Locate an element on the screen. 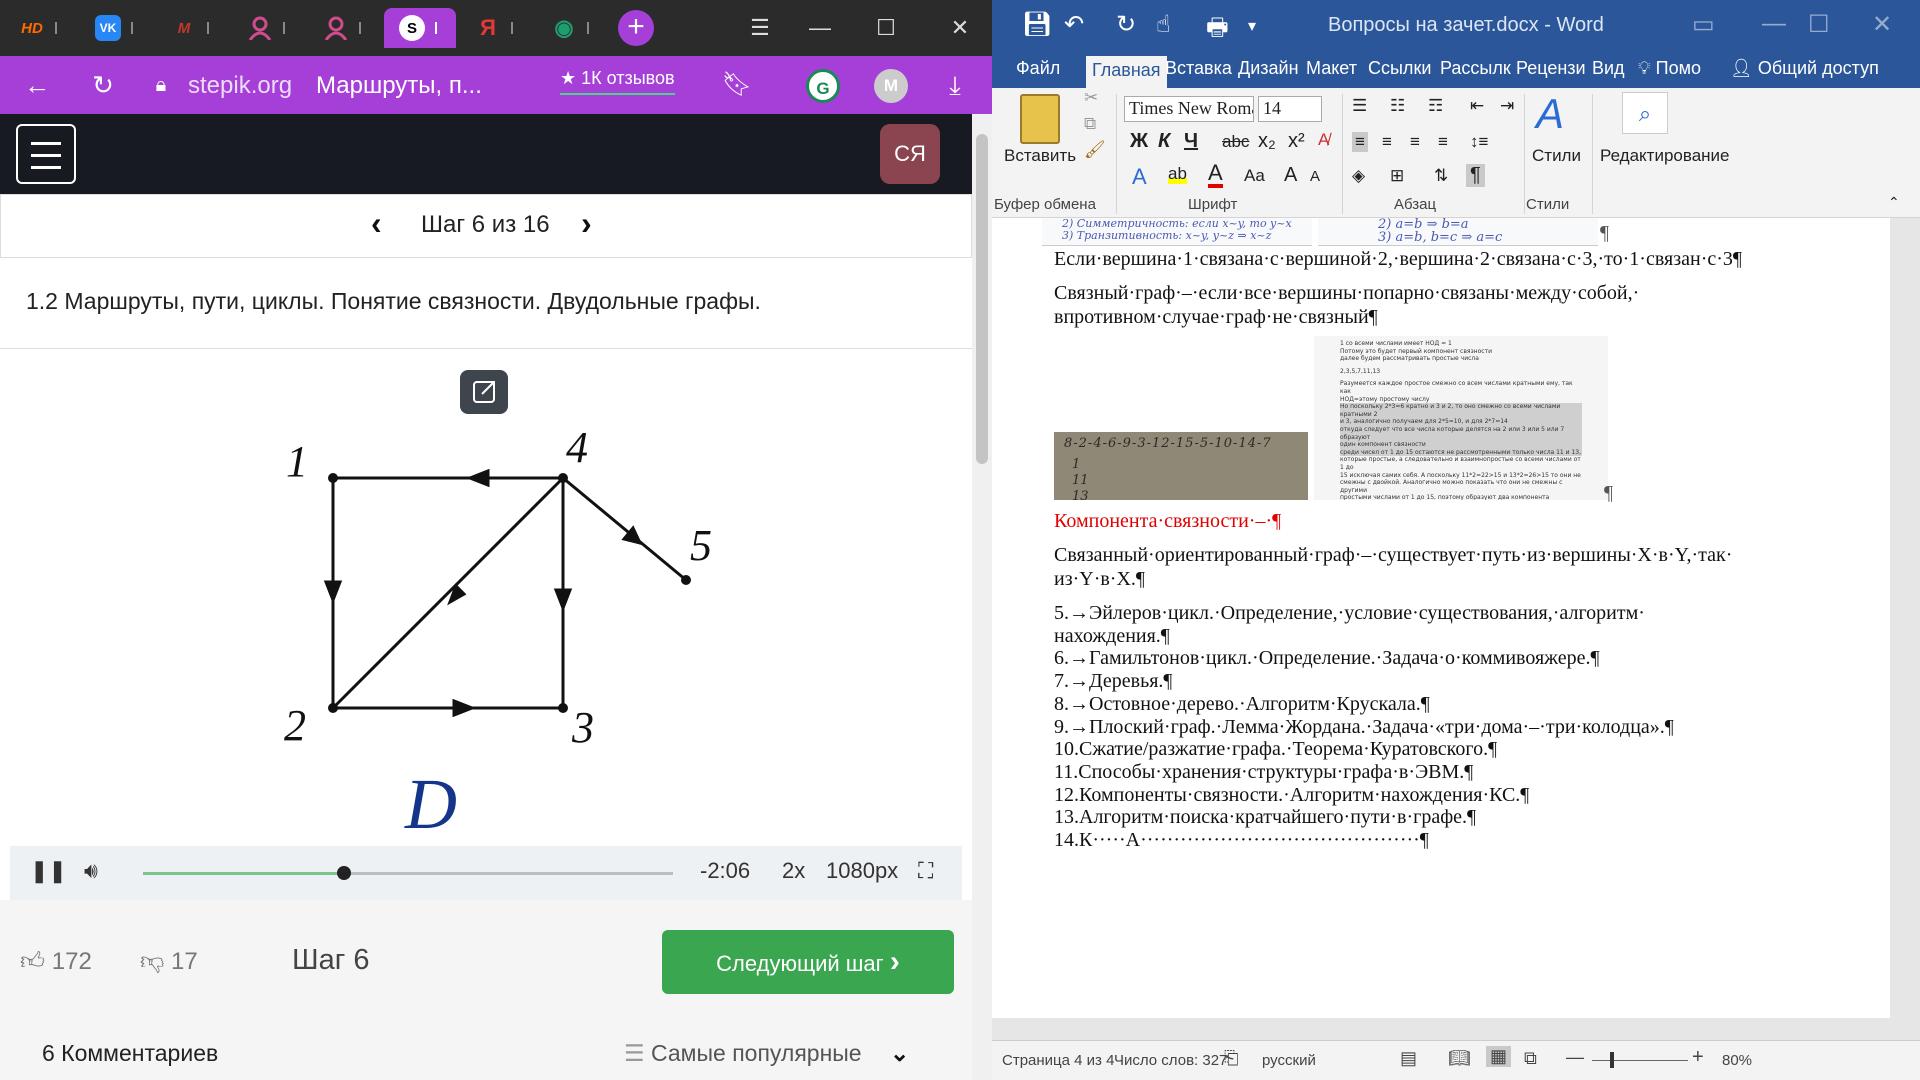  decrease-indent-icon: ⇤ is located at coordinates (1477, 106).